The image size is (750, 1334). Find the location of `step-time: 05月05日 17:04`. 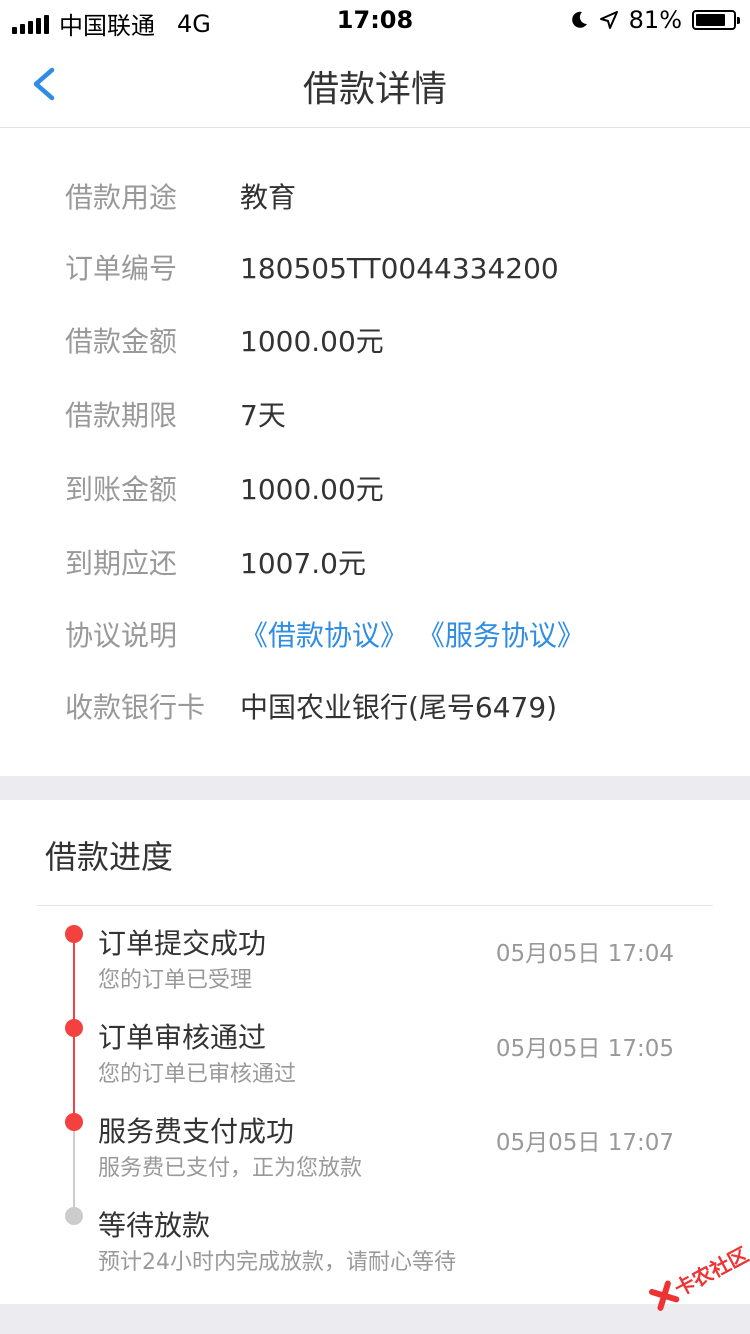

step-time: 05月05日 17:04 is located at coordinates (584, 954).